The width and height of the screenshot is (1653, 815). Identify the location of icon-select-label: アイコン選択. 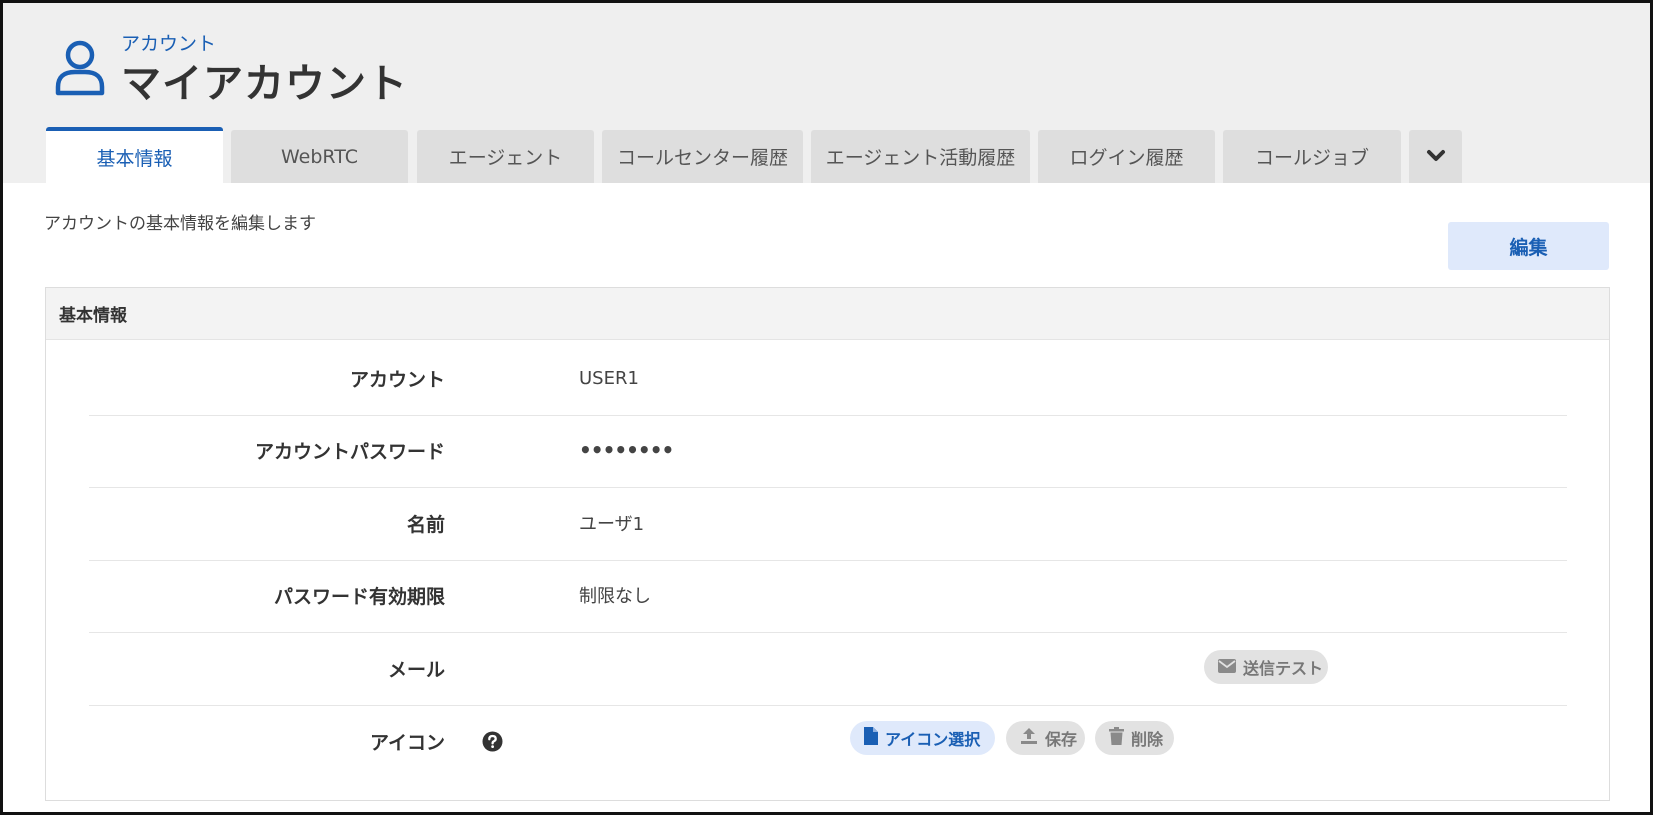
(933, 739).